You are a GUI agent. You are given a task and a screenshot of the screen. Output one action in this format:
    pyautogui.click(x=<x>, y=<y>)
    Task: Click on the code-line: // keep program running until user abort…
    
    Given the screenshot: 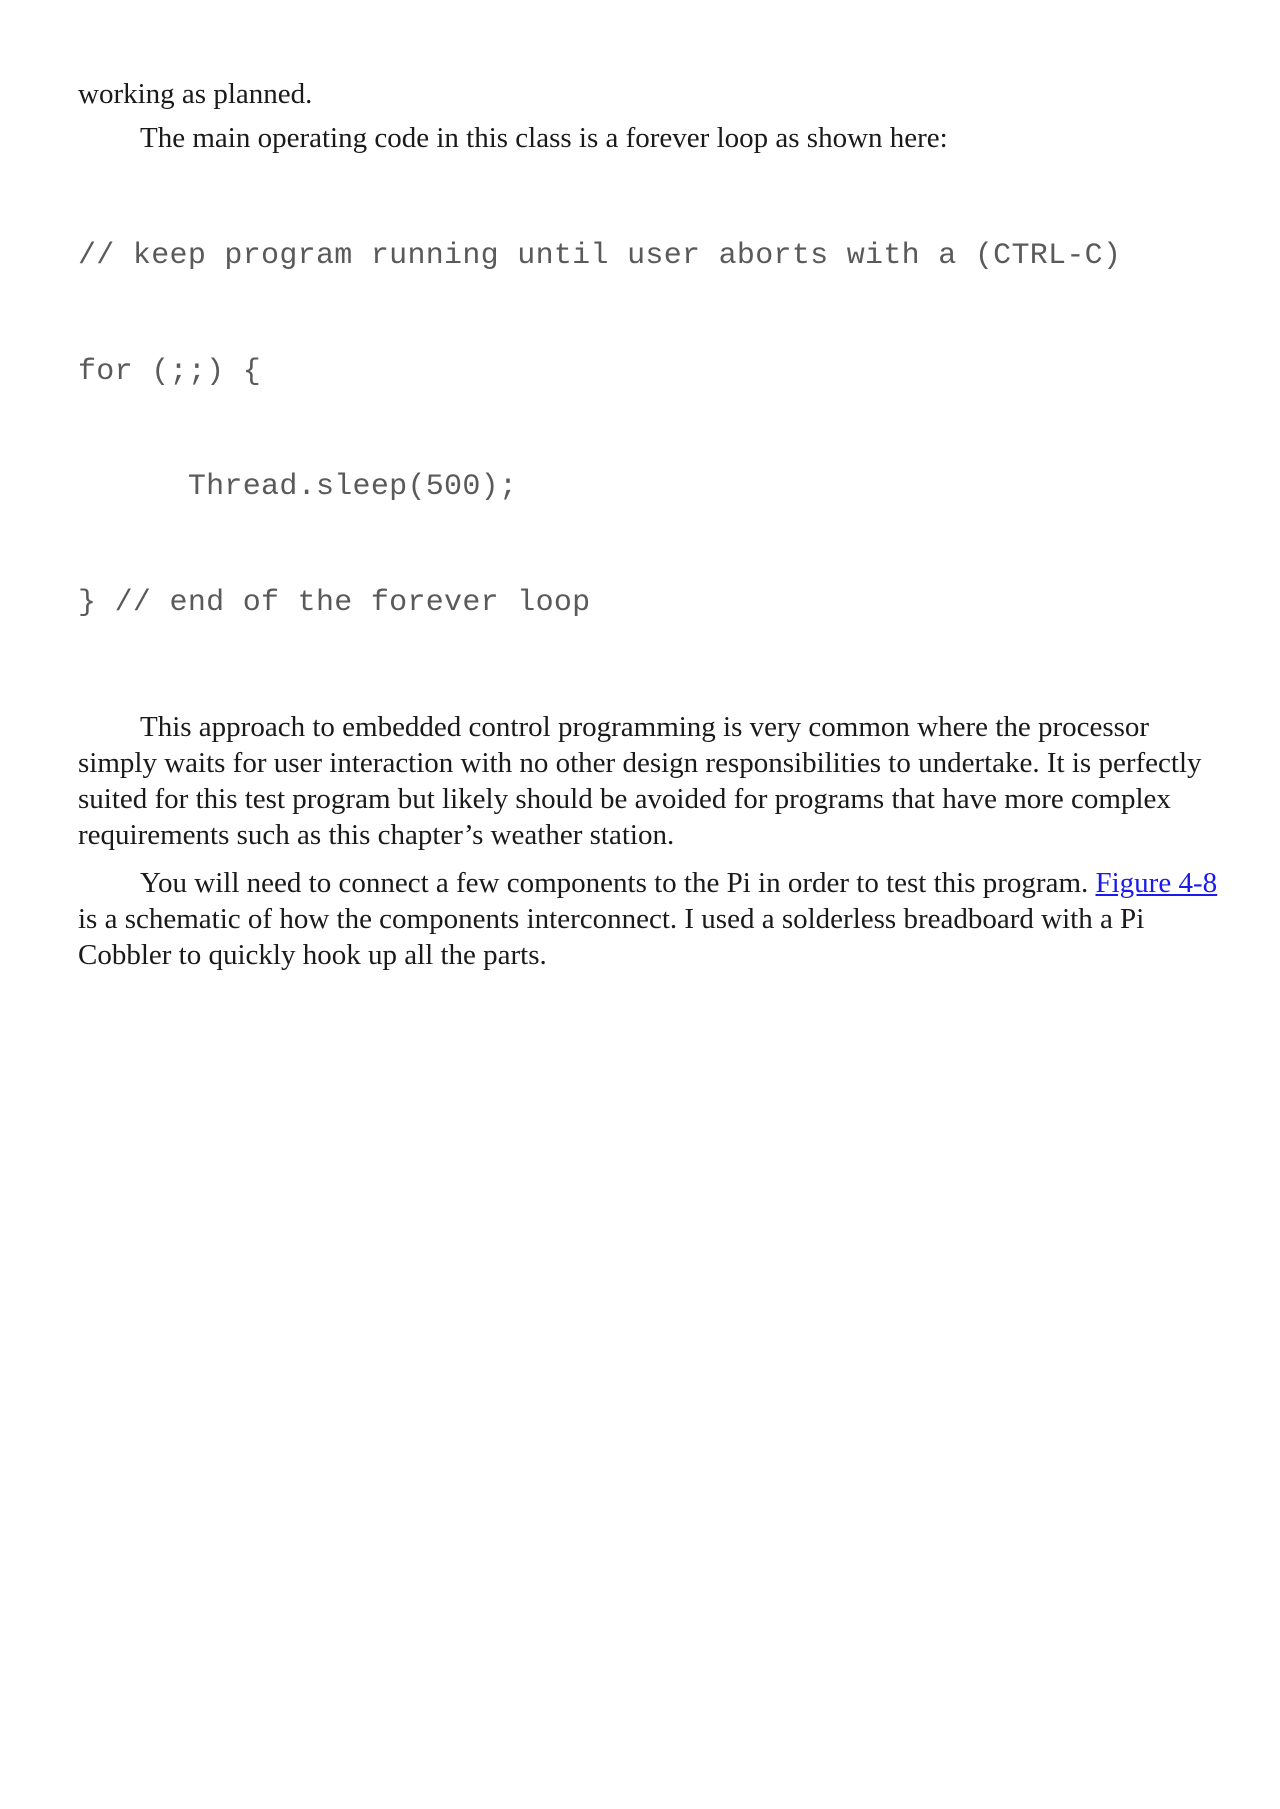 What is the action you would take?
    pyautogui.click(x=600, y=256)
    